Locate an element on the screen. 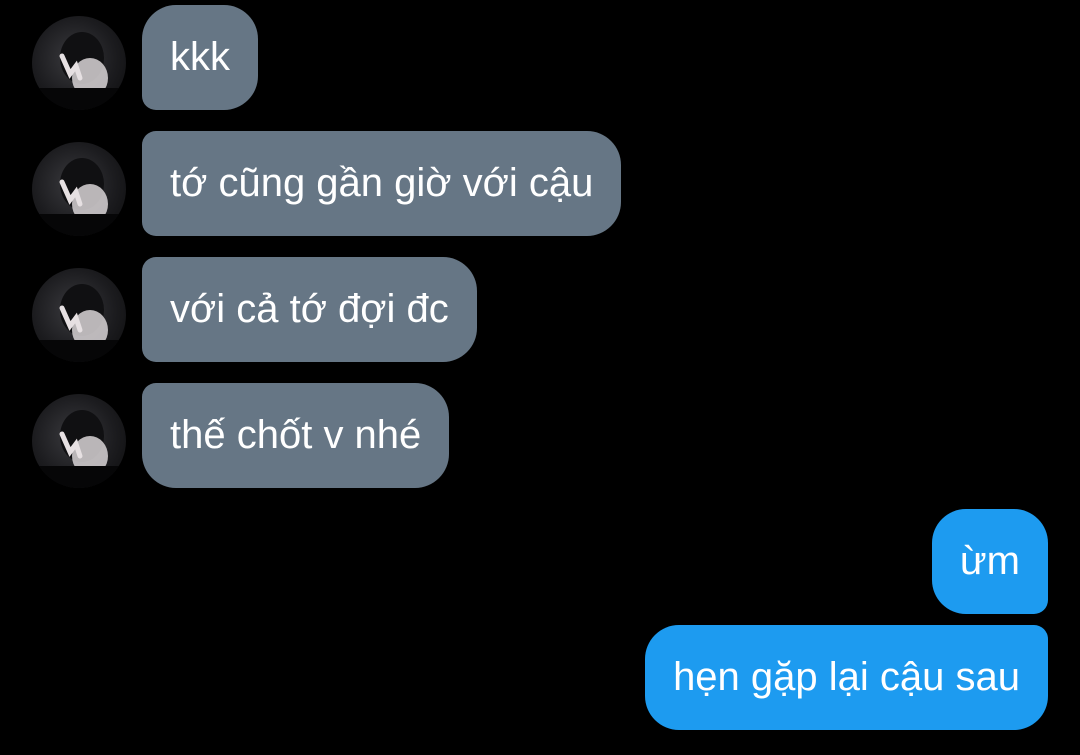 The height and width of the screenshot is (755, 1080). outgoing-message: hẹn gặp lại cậu sau is located at coordinates (846, 677).